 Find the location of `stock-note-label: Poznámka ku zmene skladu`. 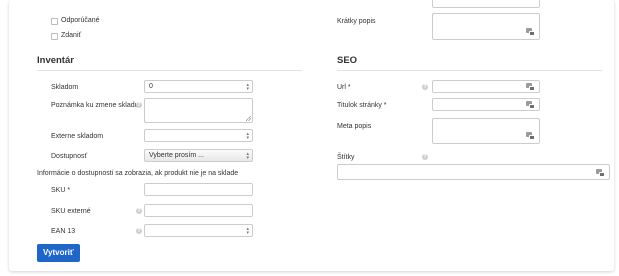

stock-note-label: Poznámka ku zmene skladu is located at coordinates (95, 105).